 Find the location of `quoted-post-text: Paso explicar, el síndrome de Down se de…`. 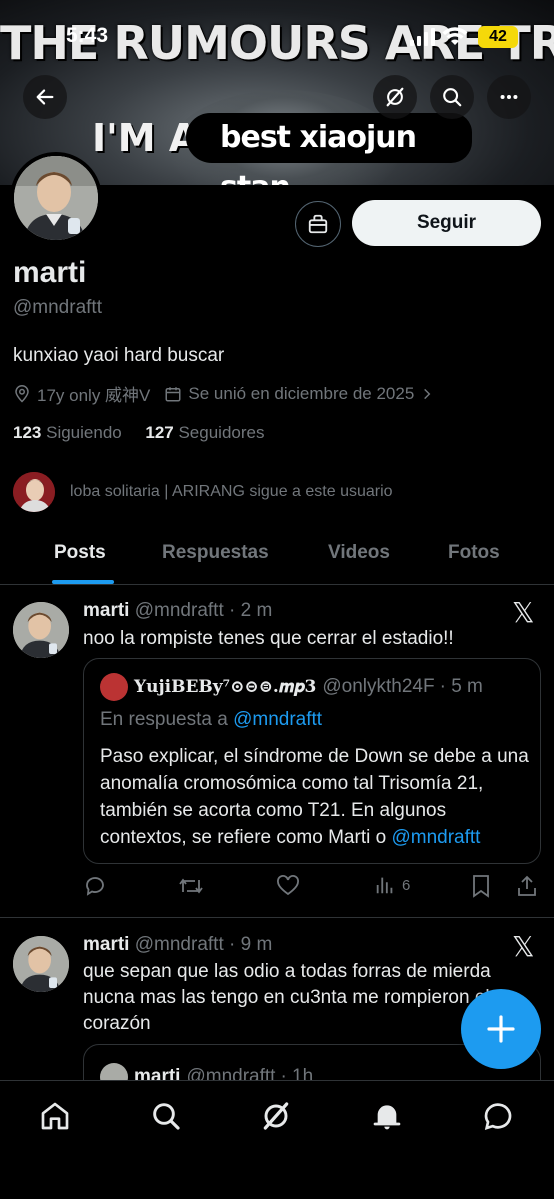

quoted-post-text: Paso explicar, el síndrome de Down se de… is located at coordinates (315, 797).